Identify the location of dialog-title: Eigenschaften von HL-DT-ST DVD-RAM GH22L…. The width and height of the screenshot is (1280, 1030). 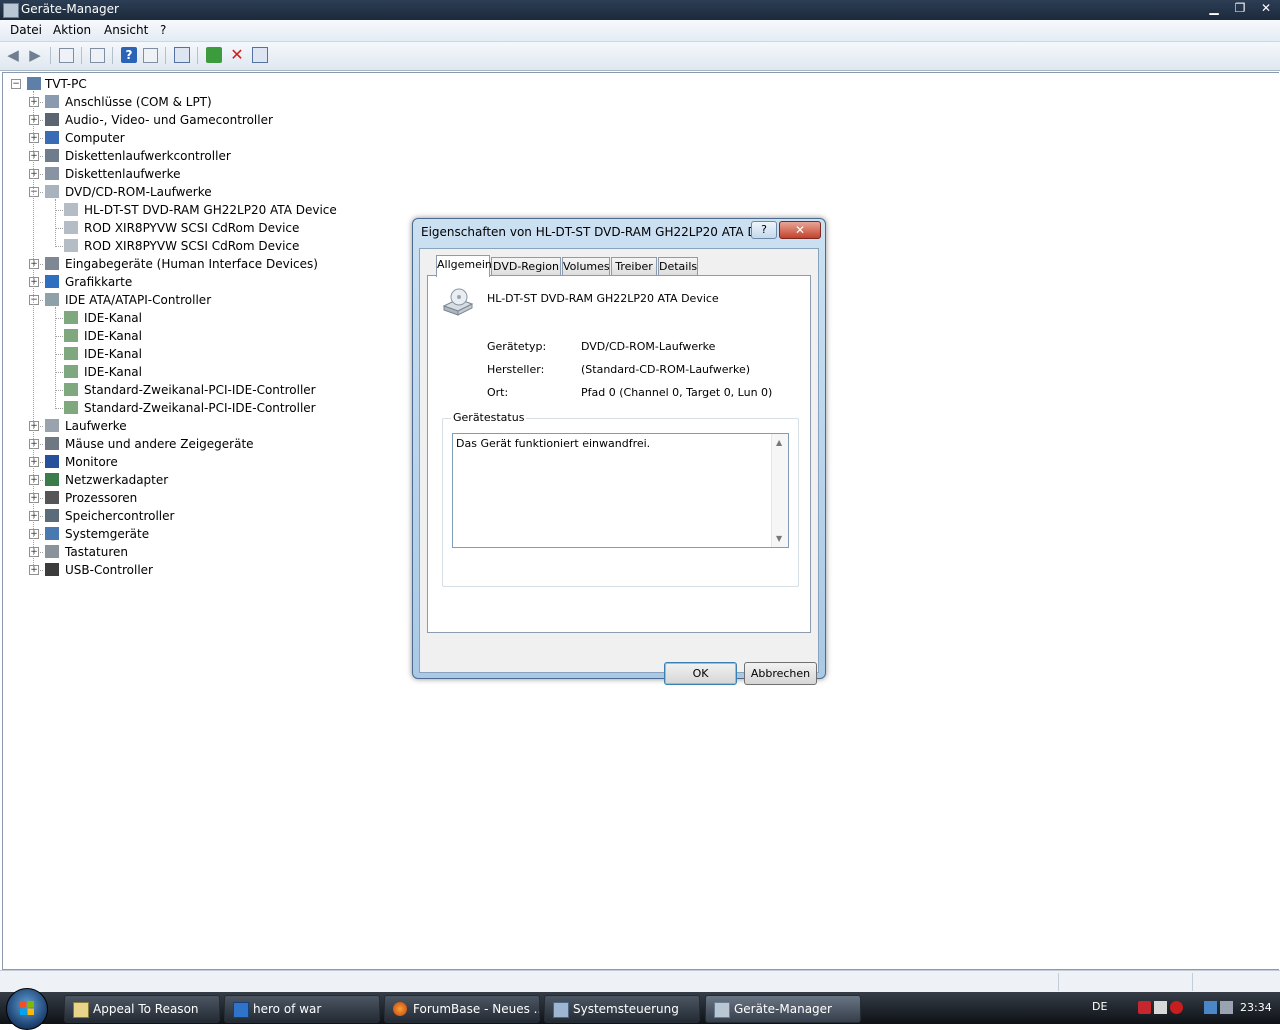
(601, 232).